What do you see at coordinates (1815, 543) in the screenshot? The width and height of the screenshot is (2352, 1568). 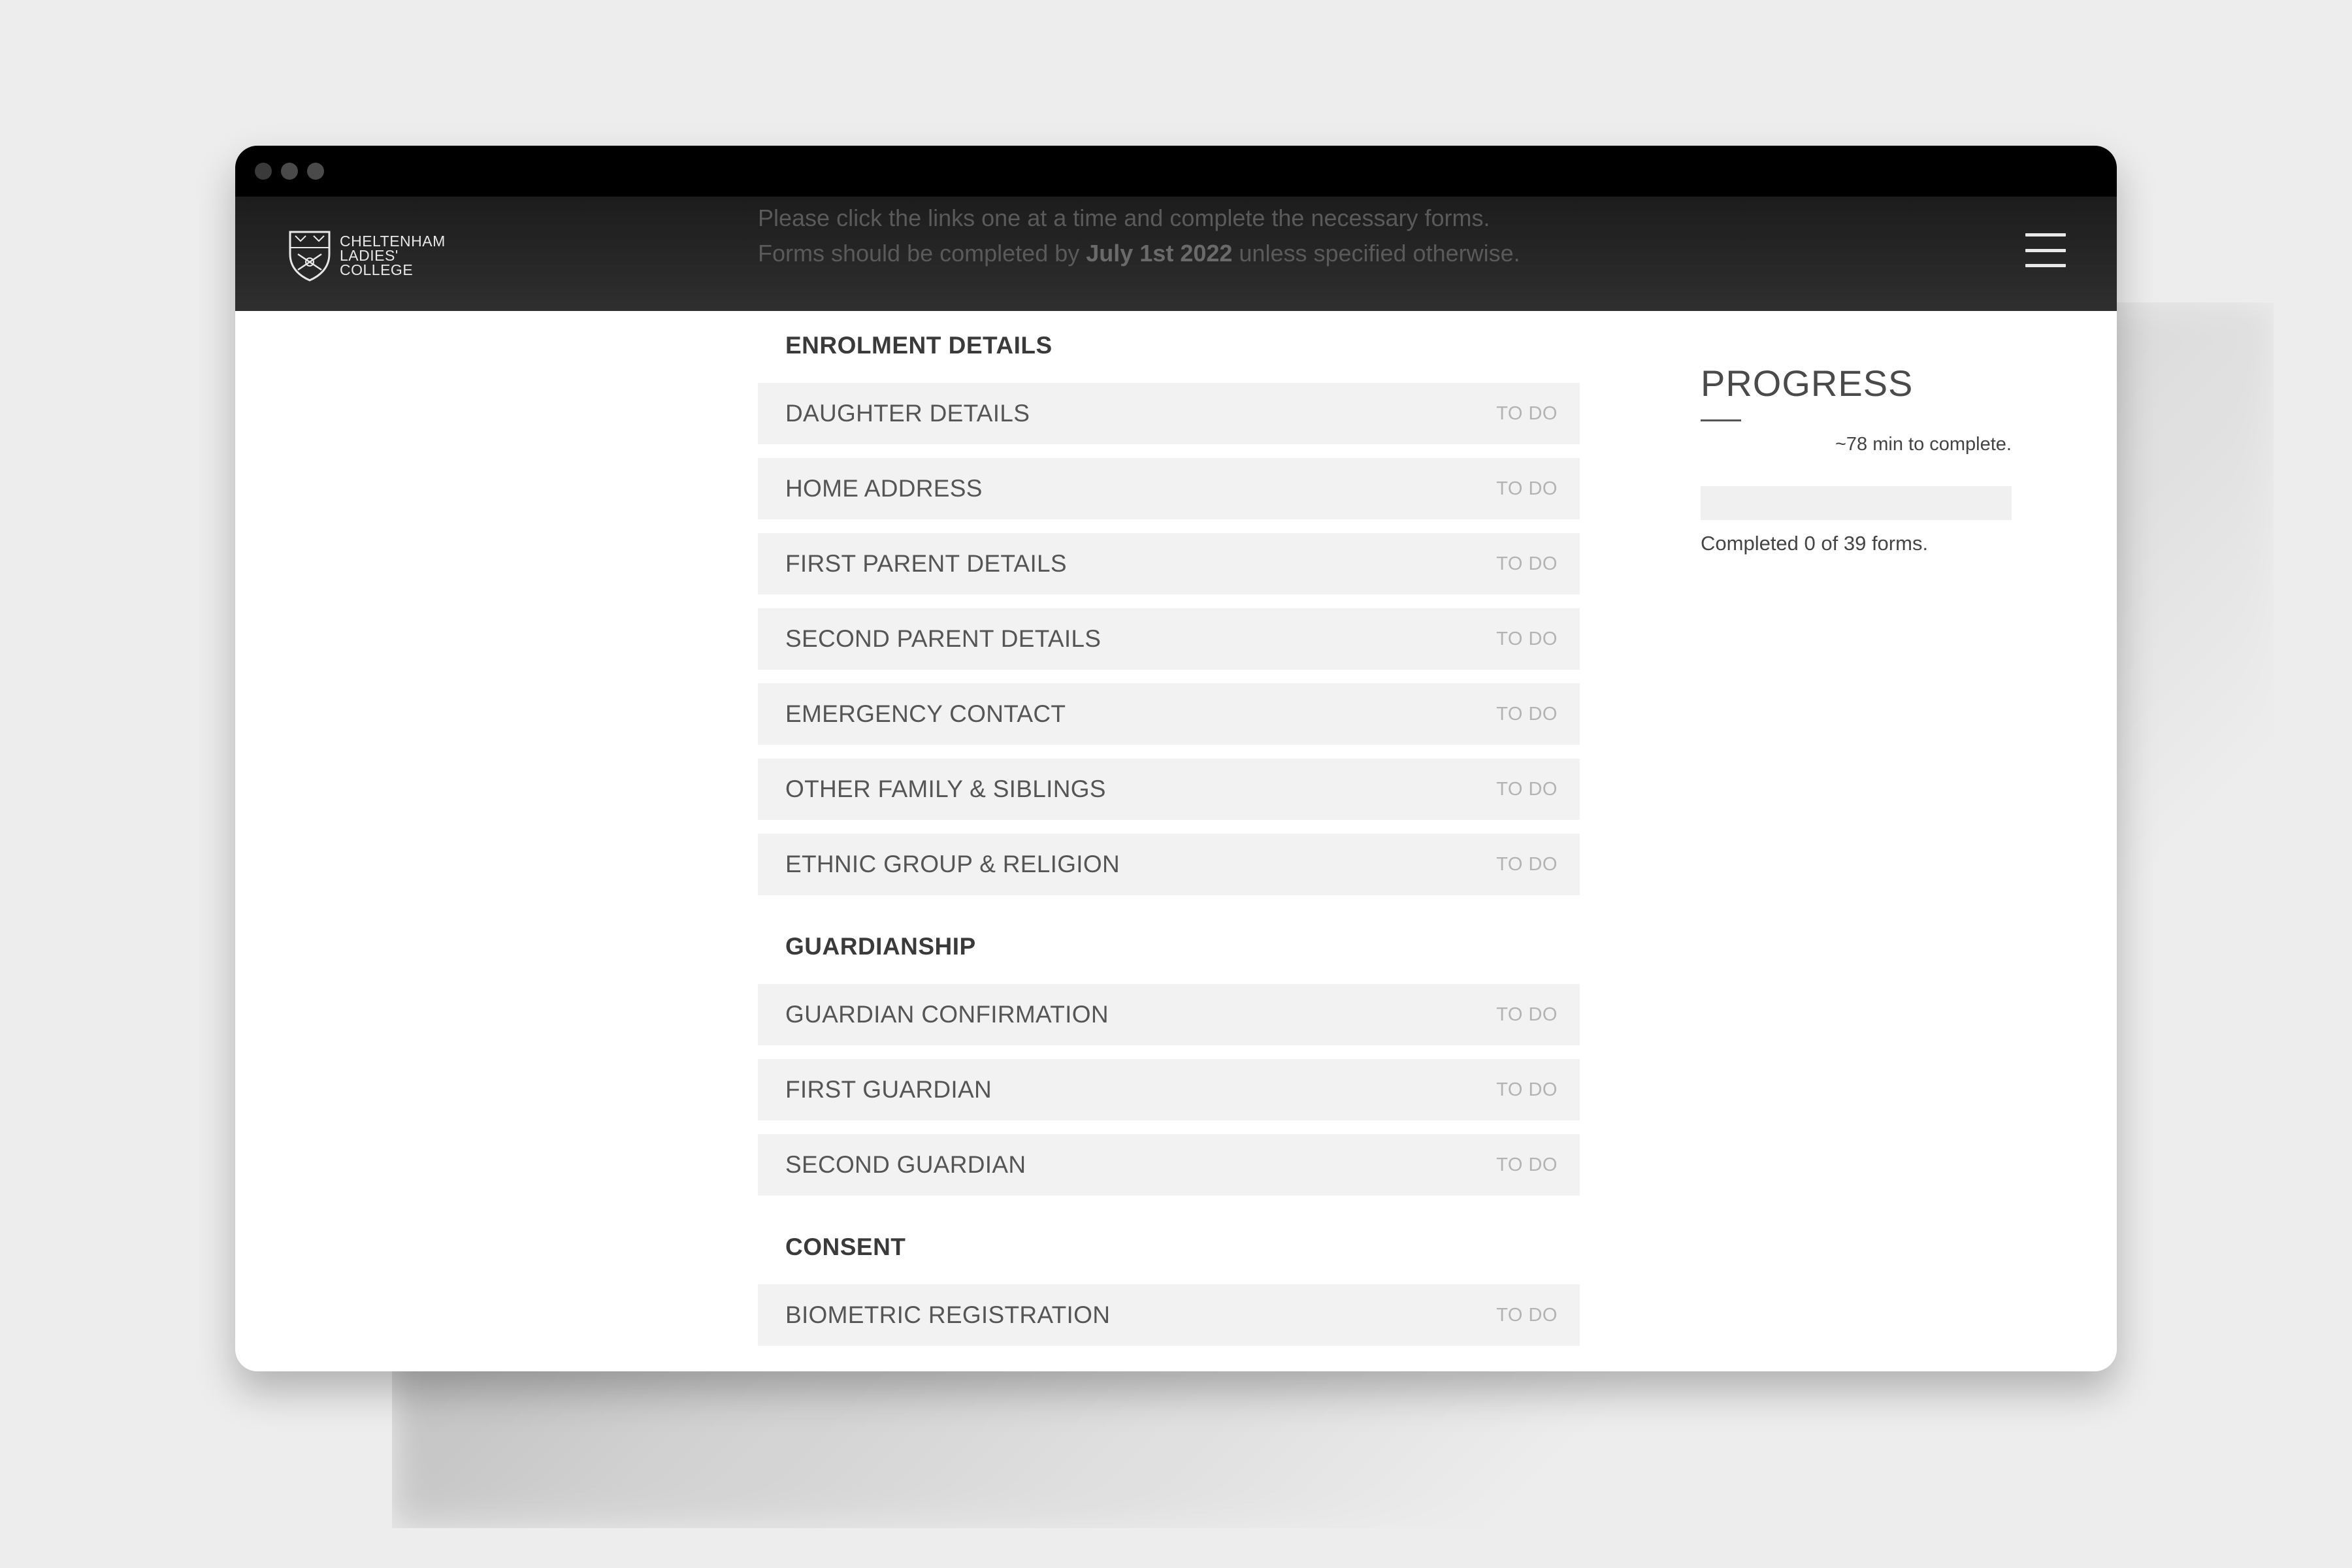 I see `completed-count: Completed 0 of 39 forms.` at bounding box center [1815, 543].